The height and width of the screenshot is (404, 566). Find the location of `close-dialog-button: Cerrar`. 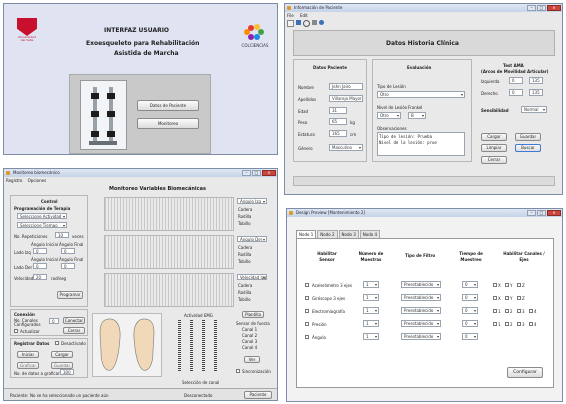

close-dialog-button: Cerrar is located at coordinates (494, 160).